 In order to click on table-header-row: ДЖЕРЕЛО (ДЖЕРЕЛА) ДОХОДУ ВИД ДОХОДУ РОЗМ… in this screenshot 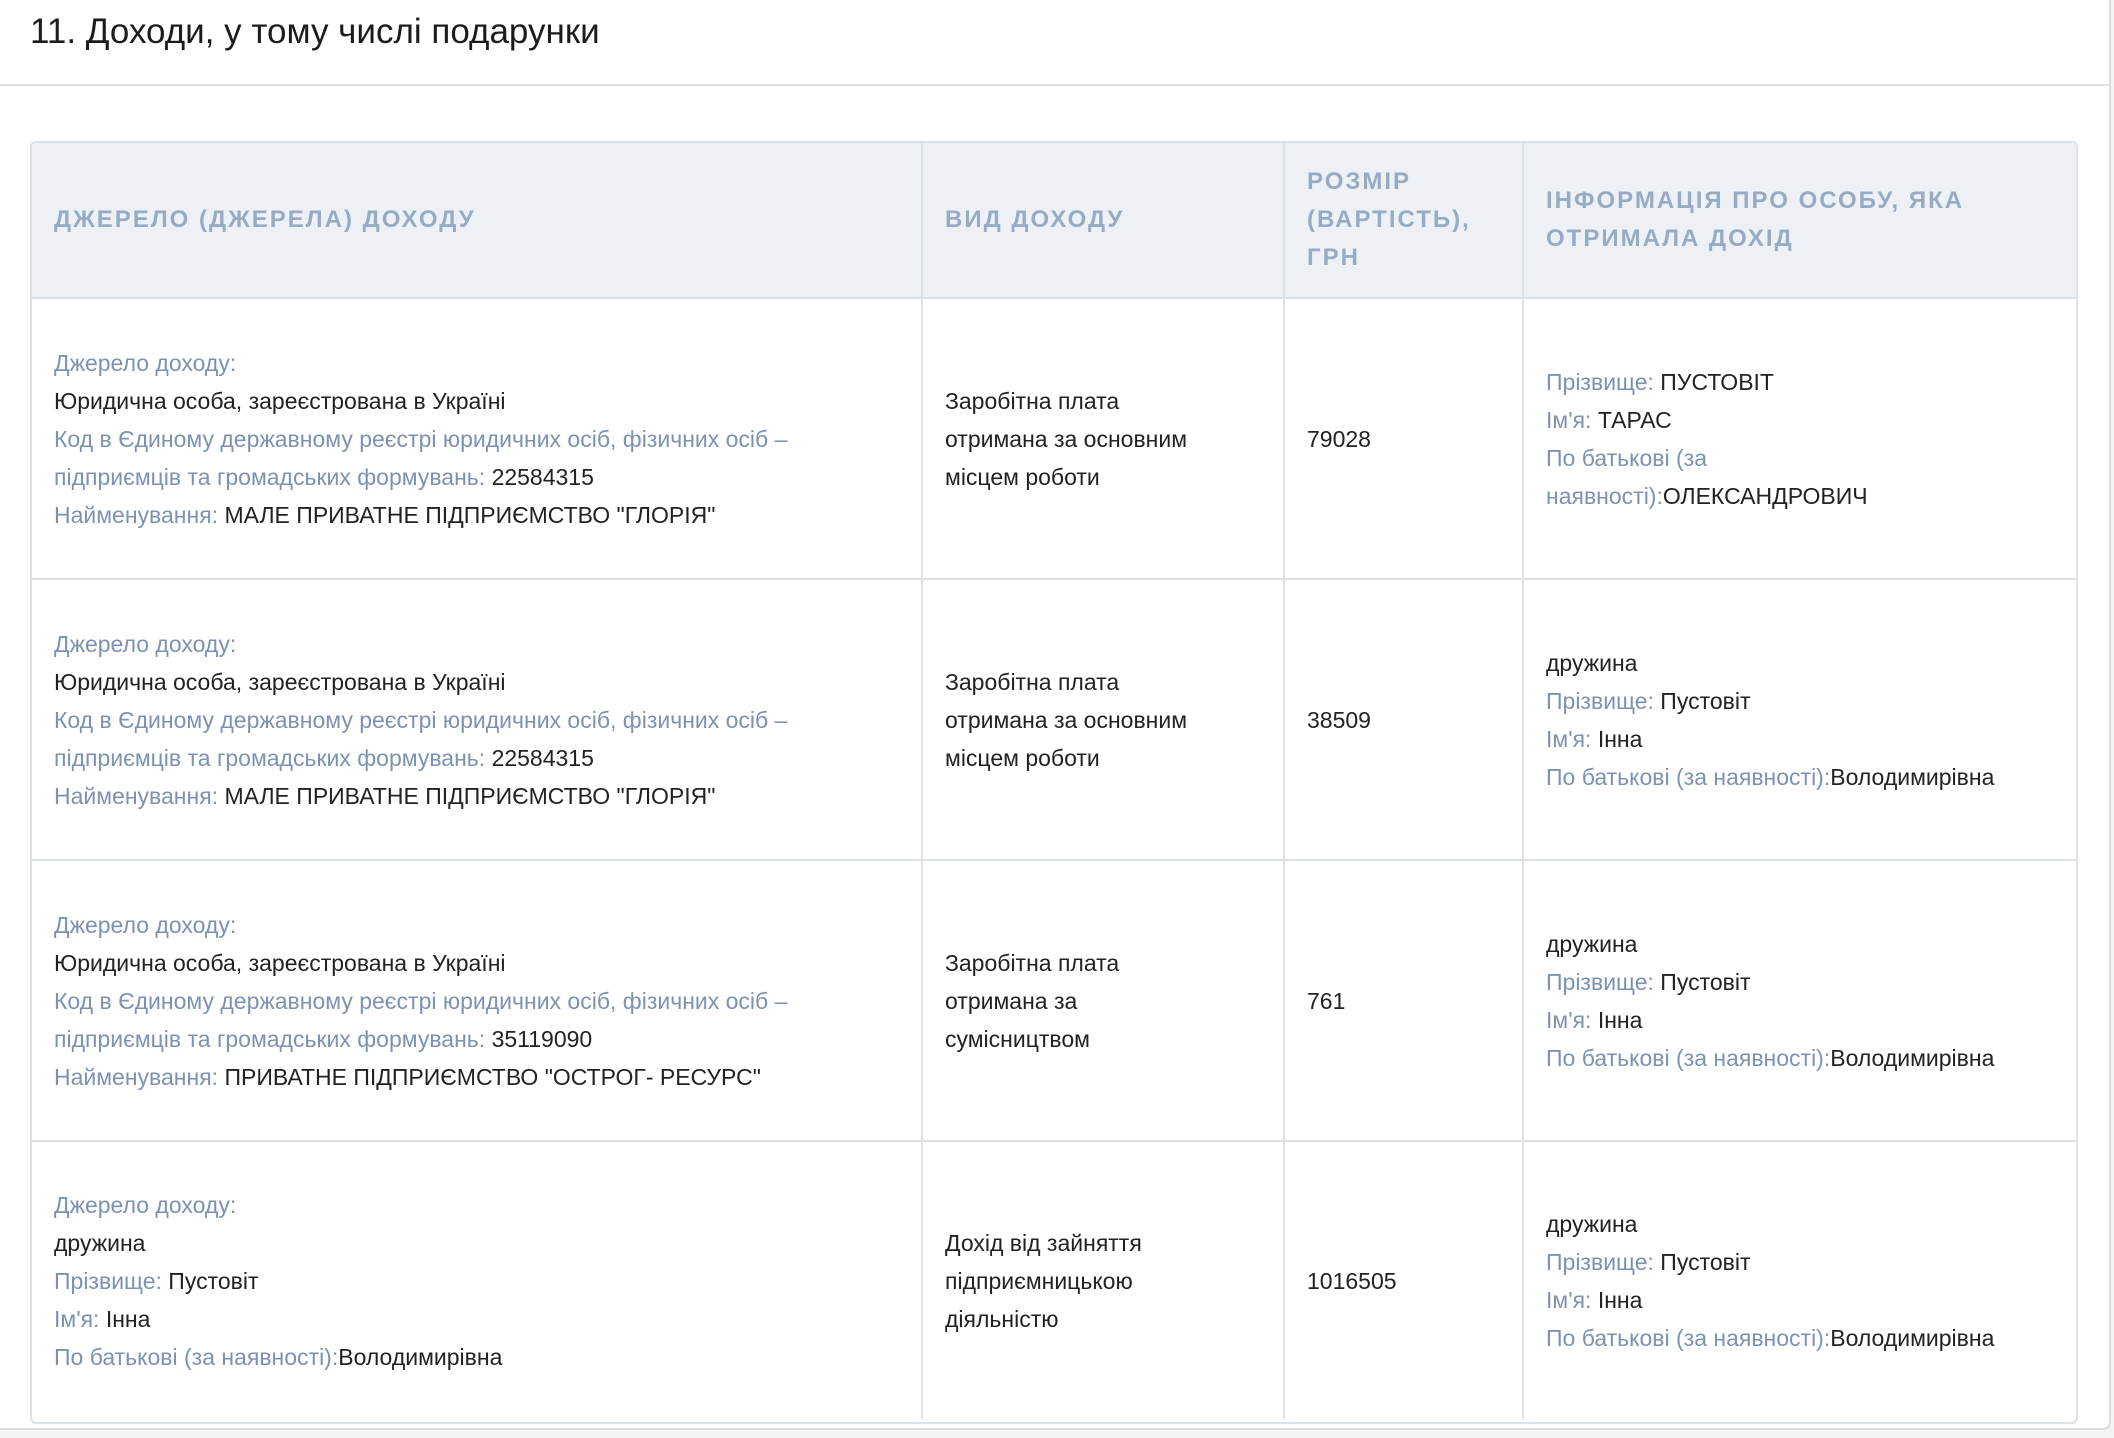, I will do `click(1054, 221)`.